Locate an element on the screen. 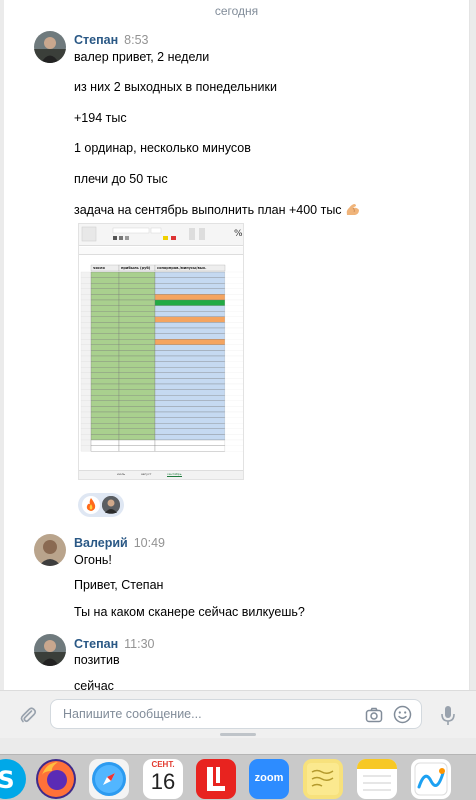 The height and width of the screenshot is (800, 476). avatar-reaction-icon is located at coordinates (111, 505).